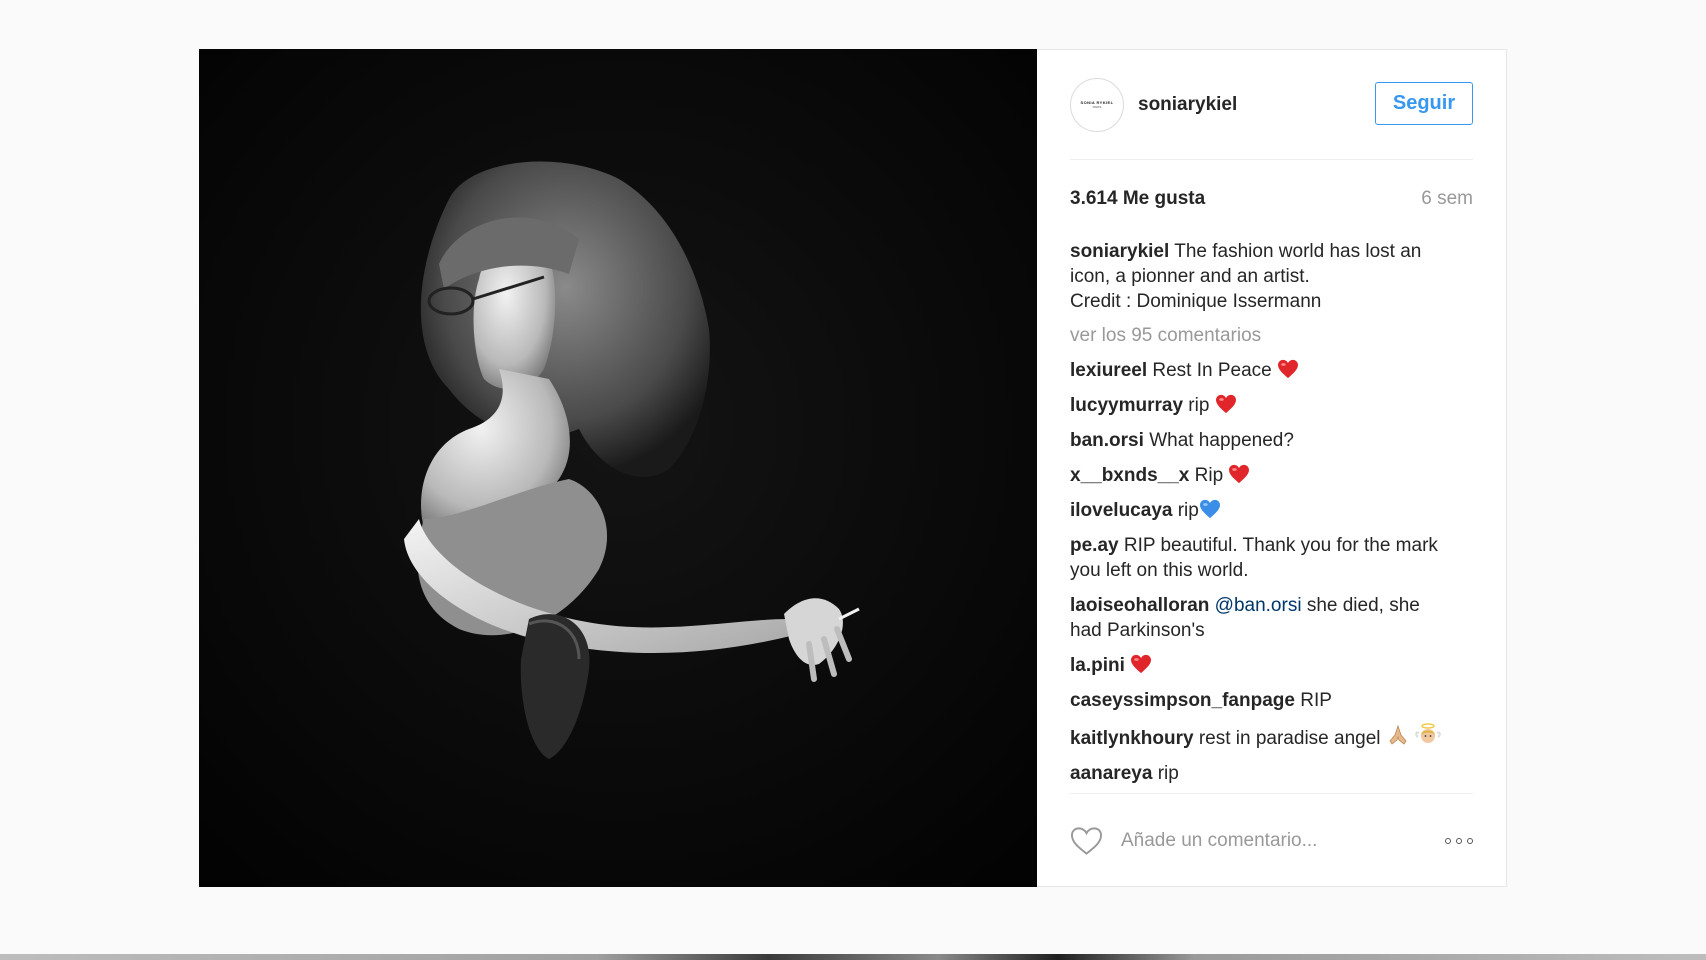 The image size is (1706, 960). Describe the element at coordinates (1271, 475) in the screenshot. I see `comment-item: x__bxnds__x Rip` at that location.